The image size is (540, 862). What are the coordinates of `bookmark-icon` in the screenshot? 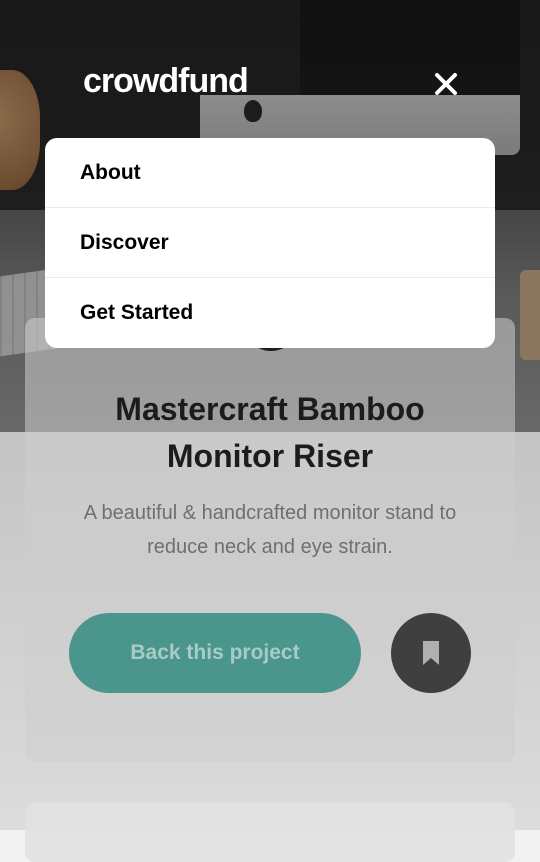 It's located at (431, 653).